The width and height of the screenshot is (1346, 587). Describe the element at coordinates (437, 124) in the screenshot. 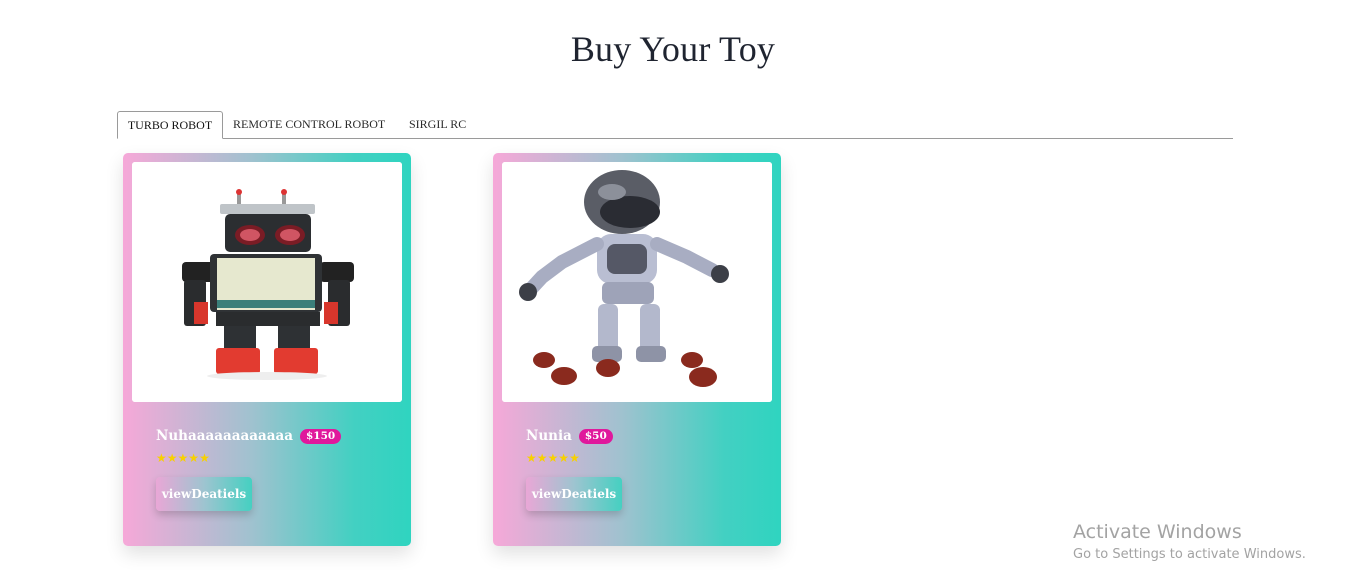

I see `tab-sirgil-rc: SIRGIL RC` at that location.